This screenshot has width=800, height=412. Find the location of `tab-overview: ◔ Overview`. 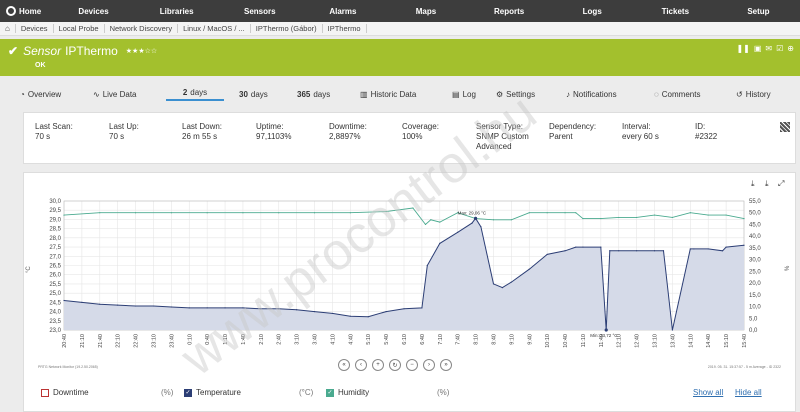

tab-overview: ◔ Overview is located at coordinates (56, 94).